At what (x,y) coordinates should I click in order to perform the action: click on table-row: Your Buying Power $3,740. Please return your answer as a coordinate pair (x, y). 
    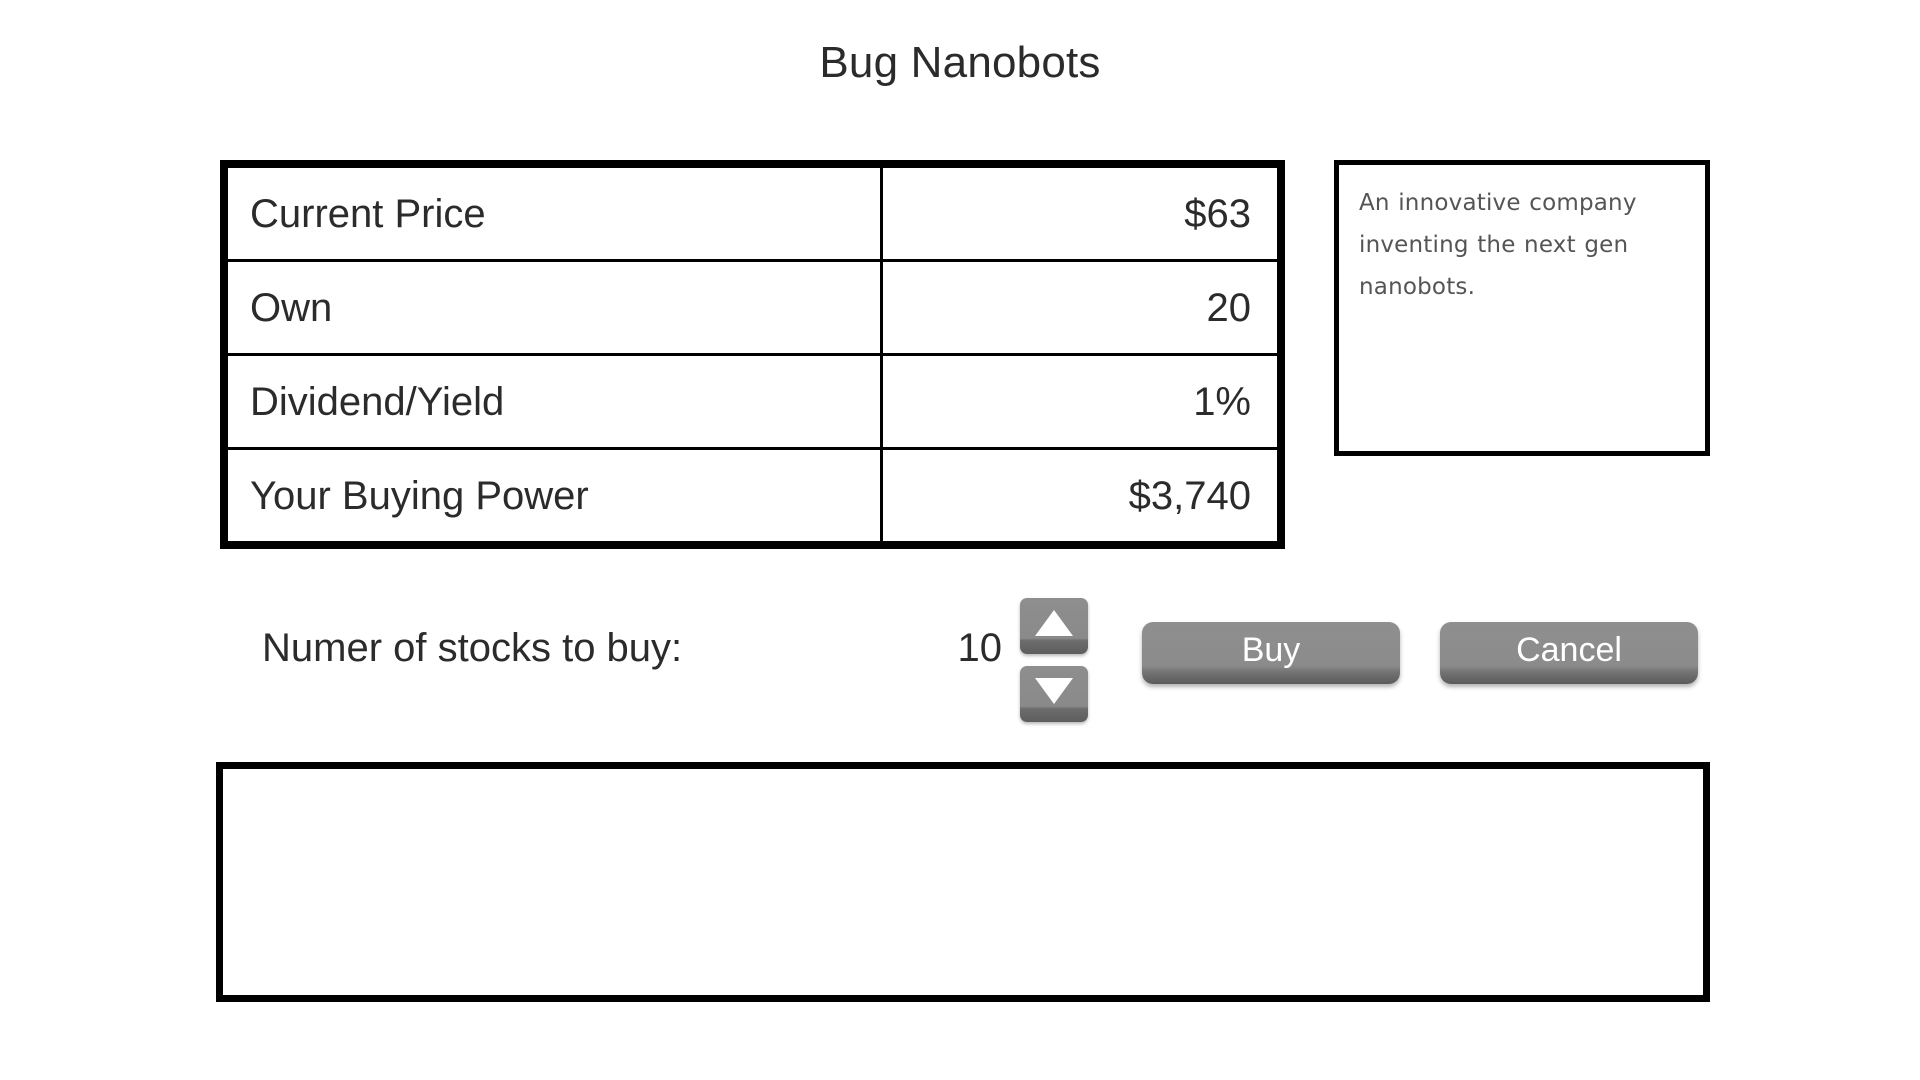
    Looking at the image, I should click on (752, 495).